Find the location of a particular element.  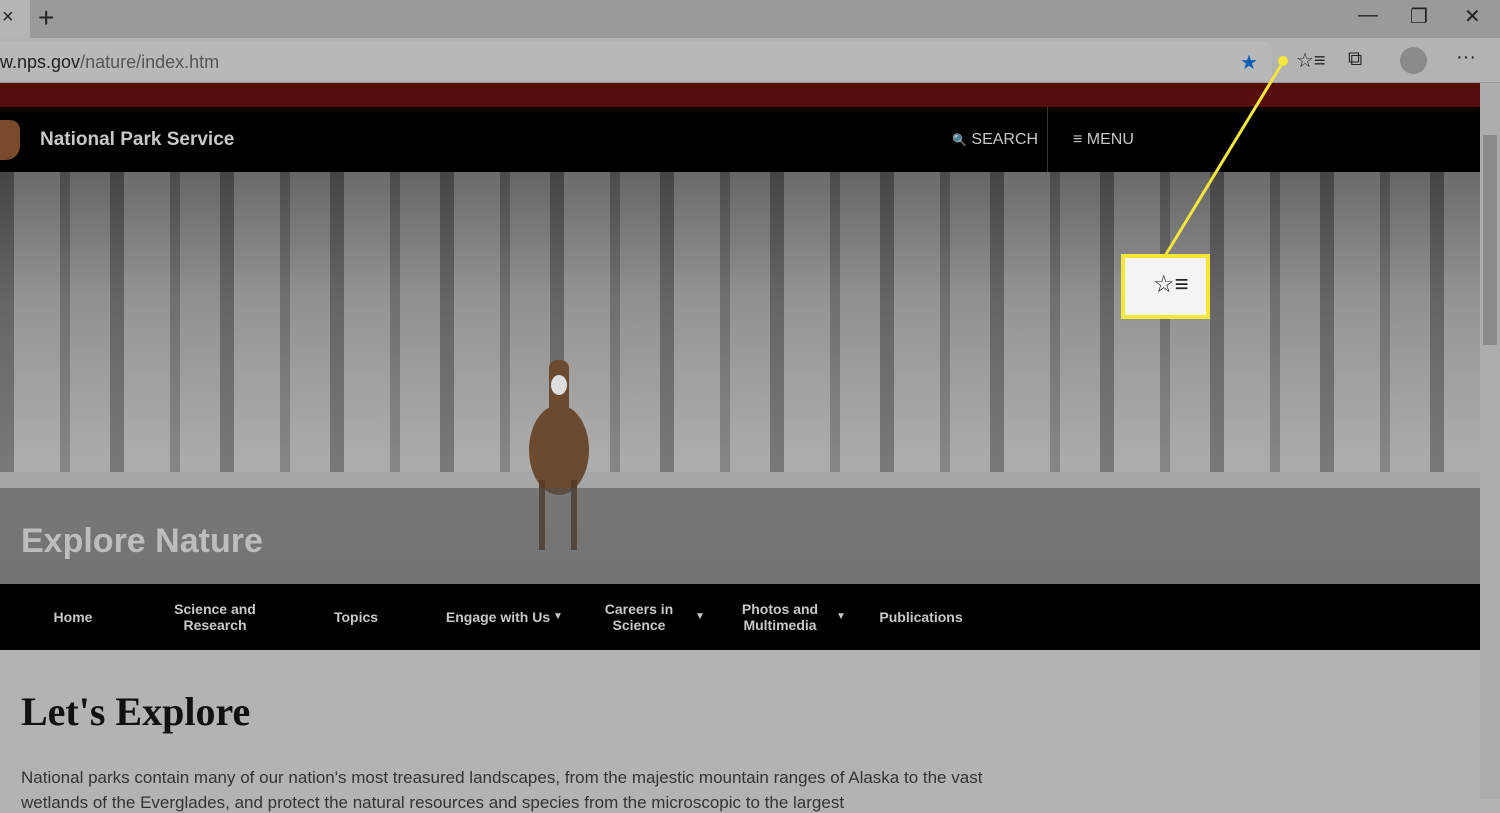

callout-pointer is located at coordinates (1225, 156).